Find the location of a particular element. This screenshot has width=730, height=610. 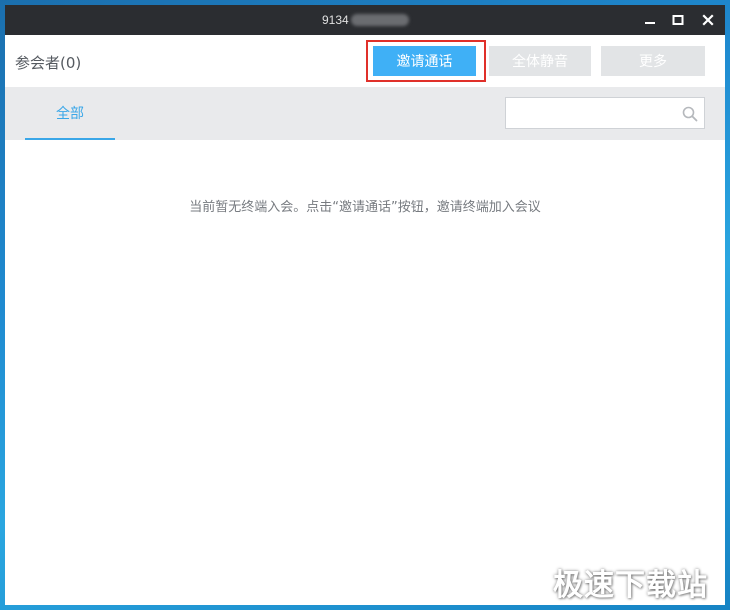

mute-all-button: 全体静音 is located at coordinates (540, 61).